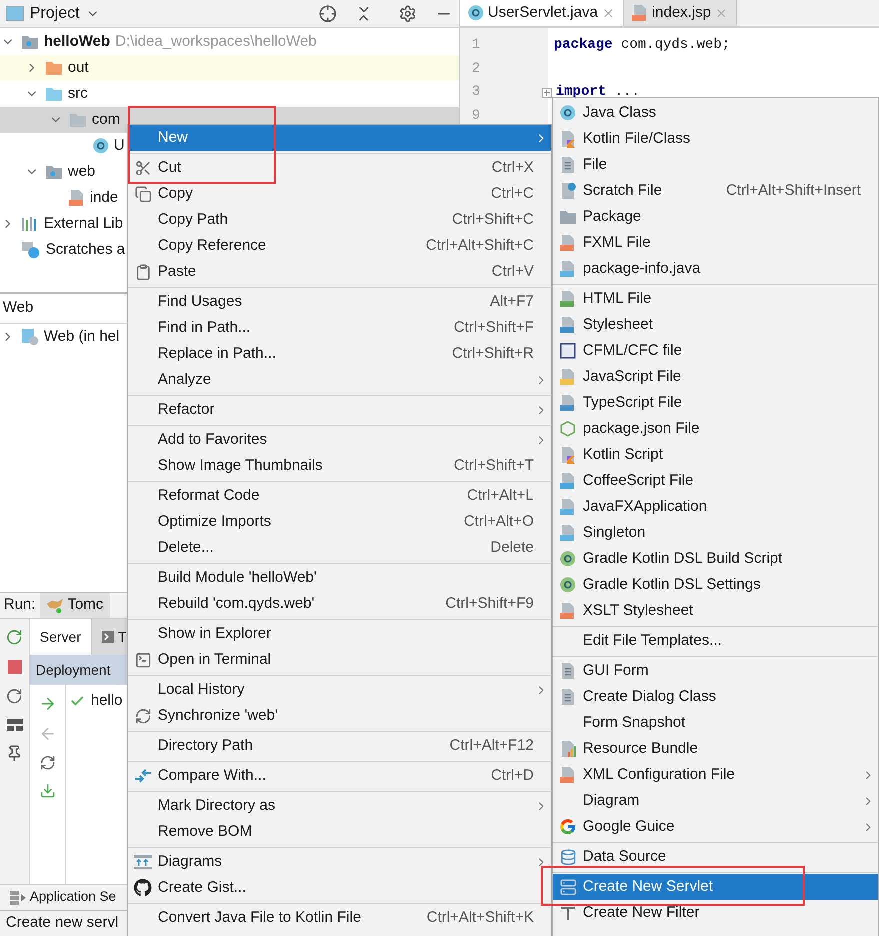 The height and width of the screenshot is (936, 879). What do you see at coordinates (18, 308) in the screenshot?
I see `panel-title: Web` at bounding box center [18, 308].